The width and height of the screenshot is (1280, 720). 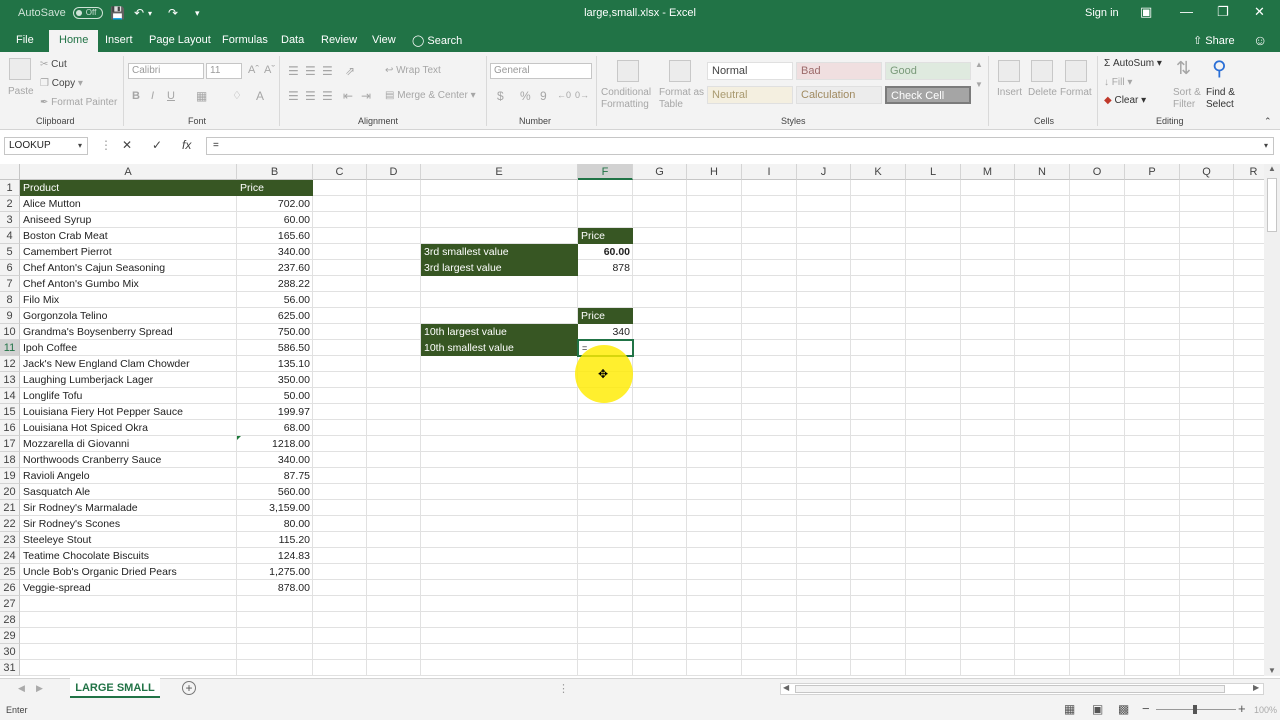 What do you see at coordinates (128, 172) in the screenshot?
I see `column-header-a: A` at bounding box center [128, 172].